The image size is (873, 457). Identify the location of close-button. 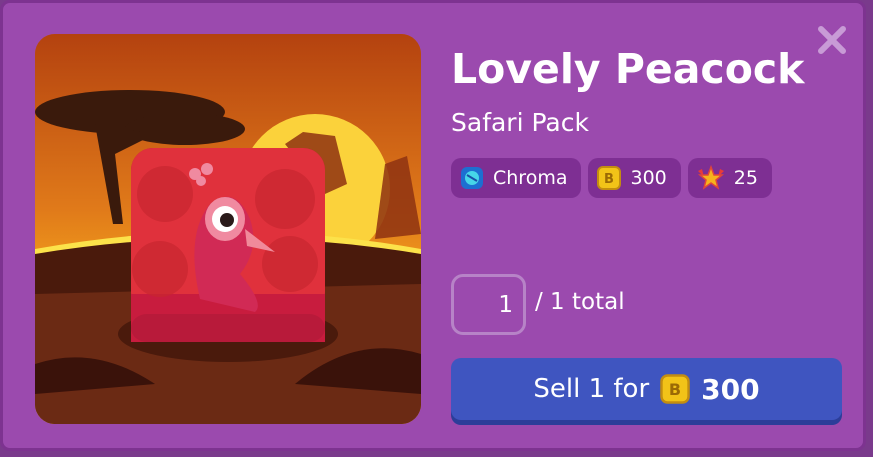
(832, 40).